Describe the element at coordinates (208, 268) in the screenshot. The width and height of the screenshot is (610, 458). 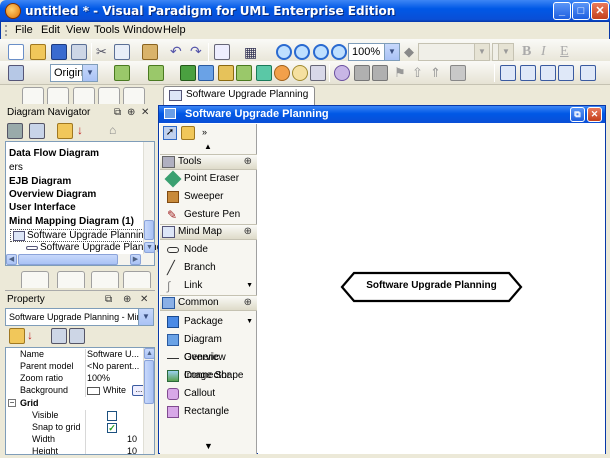
I see `palette-branch: ╱ Branch` at that location.